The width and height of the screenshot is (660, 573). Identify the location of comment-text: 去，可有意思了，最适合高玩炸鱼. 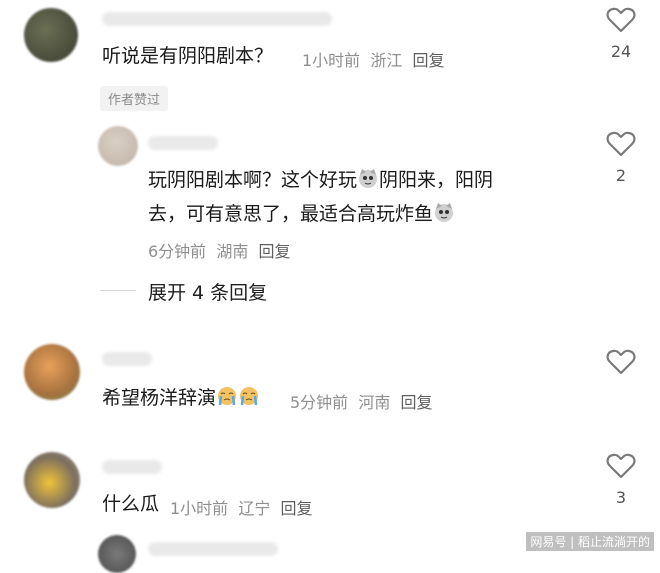
(301, 214).